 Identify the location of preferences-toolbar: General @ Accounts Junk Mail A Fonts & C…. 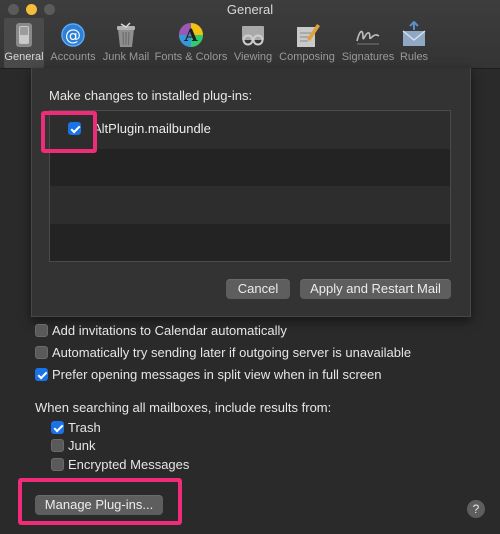
(250, 43).